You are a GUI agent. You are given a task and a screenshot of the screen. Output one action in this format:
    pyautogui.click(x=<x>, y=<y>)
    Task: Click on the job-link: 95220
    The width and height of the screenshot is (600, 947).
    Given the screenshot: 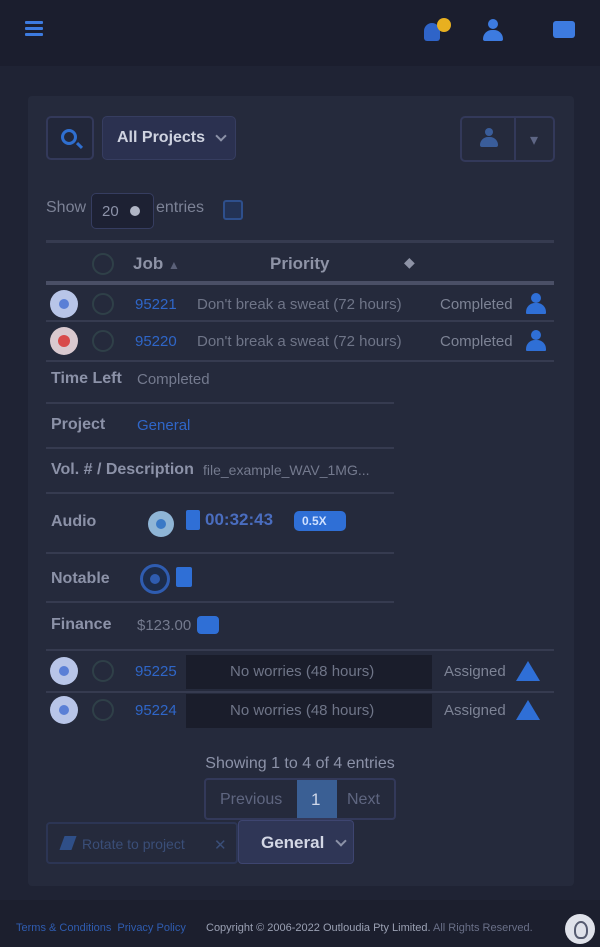 What is the action you would take?
    pyautogui.click(x=156, y=341)
    